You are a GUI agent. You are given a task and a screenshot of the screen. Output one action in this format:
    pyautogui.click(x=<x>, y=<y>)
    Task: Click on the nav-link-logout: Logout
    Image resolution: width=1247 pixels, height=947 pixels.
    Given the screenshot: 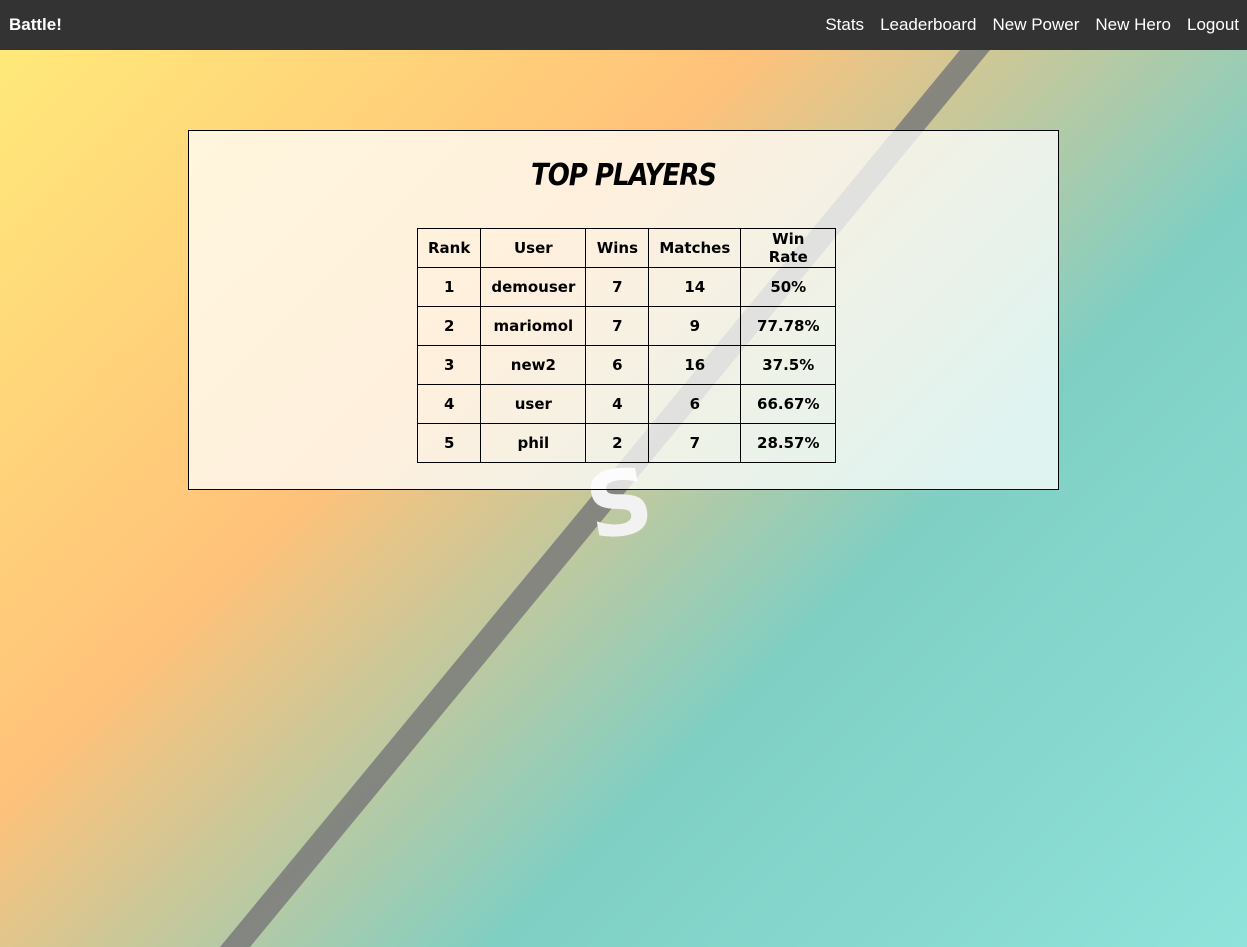 What is the action you would take?
    pyautogui.click(x=1213, y=25)
    